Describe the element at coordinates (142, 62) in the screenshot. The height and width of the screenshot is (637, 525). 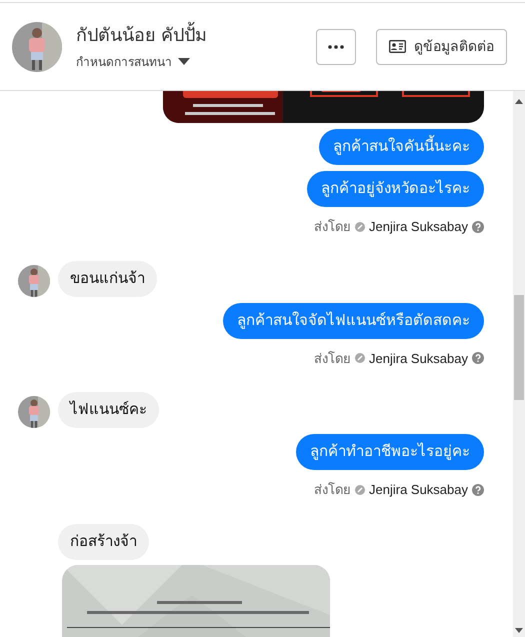
I see `conversation-dropdown: กำหนดการสนทนา` at that location.